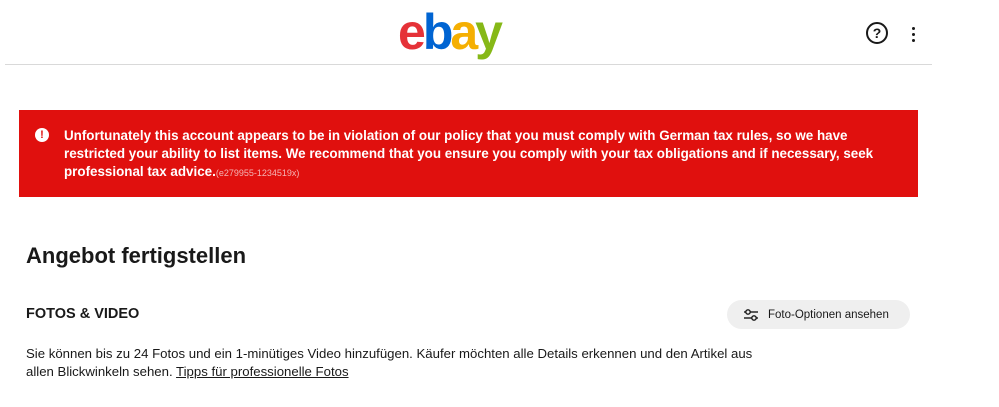  I want to click on help-circle-icon: ?, so click(877, 33).